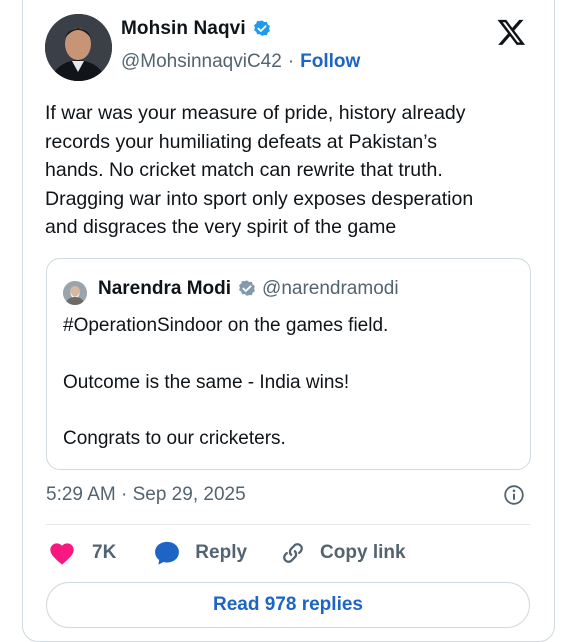 This screenshot has width=576, height=642. I want to click on reply-button: Reply, so click(200, 553).